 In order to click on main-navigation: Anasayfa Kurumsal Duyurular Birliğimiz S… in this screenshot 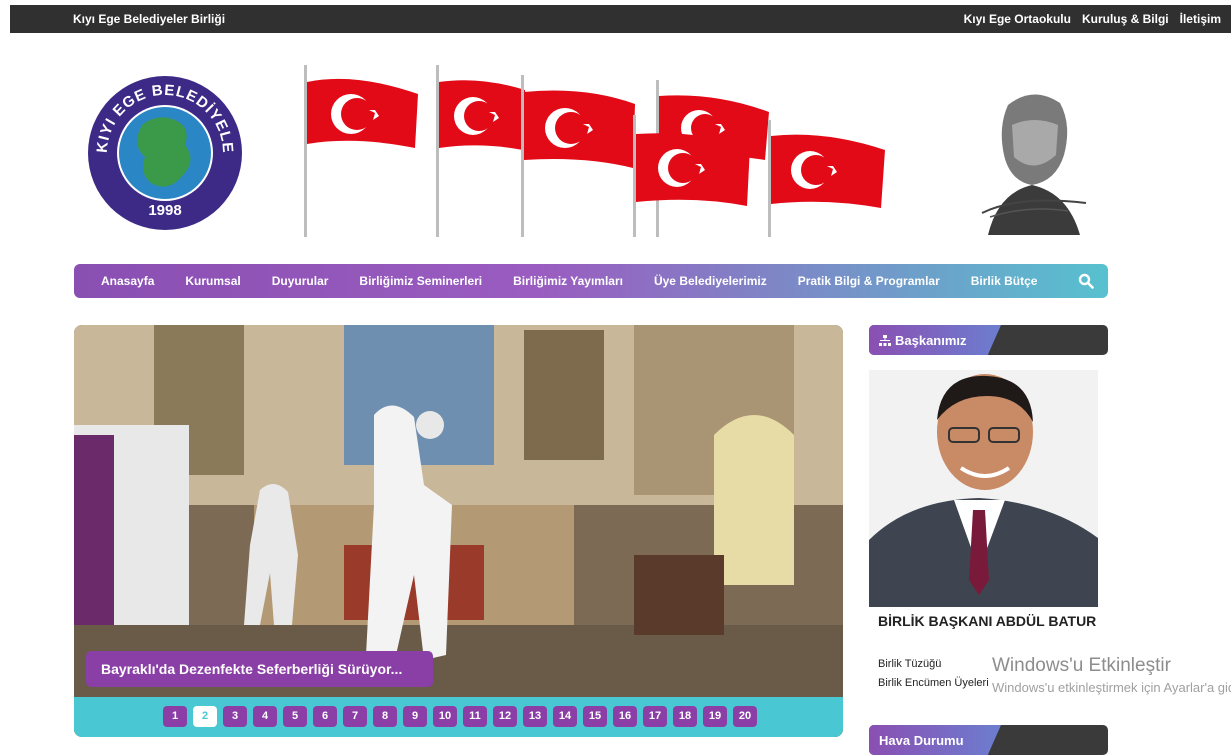, I will do `click(591, 281)`.